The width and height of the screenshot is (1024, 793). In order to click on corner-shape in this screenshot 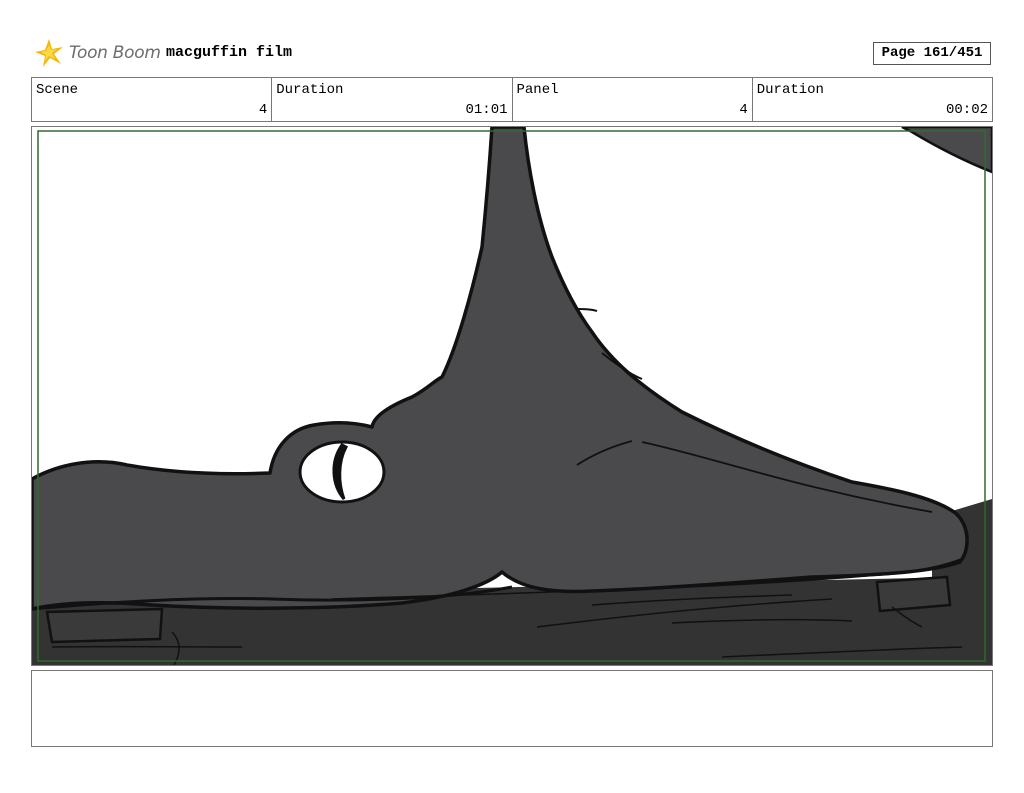, I will do `click(946, 150)`.